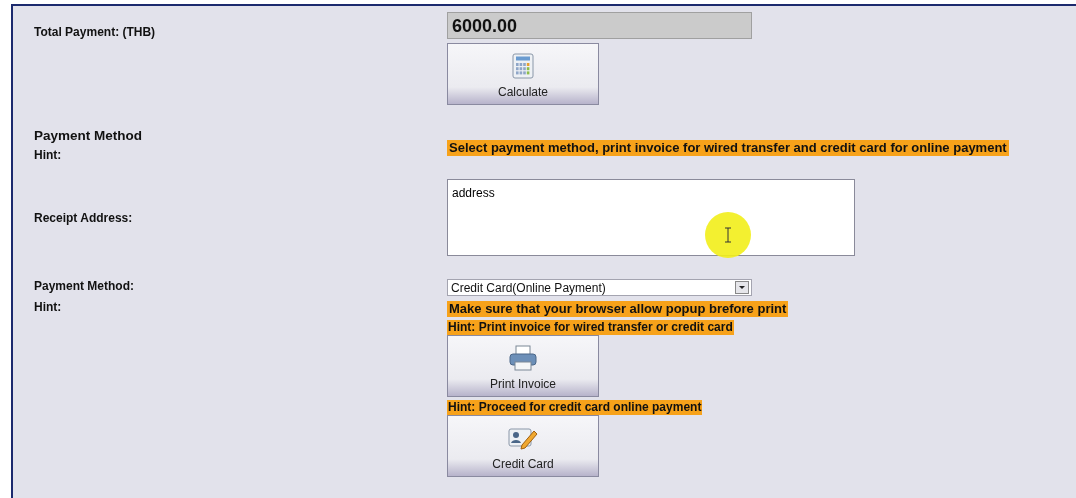  I want to click on calculate-button: Calculate, so click(523, 74).